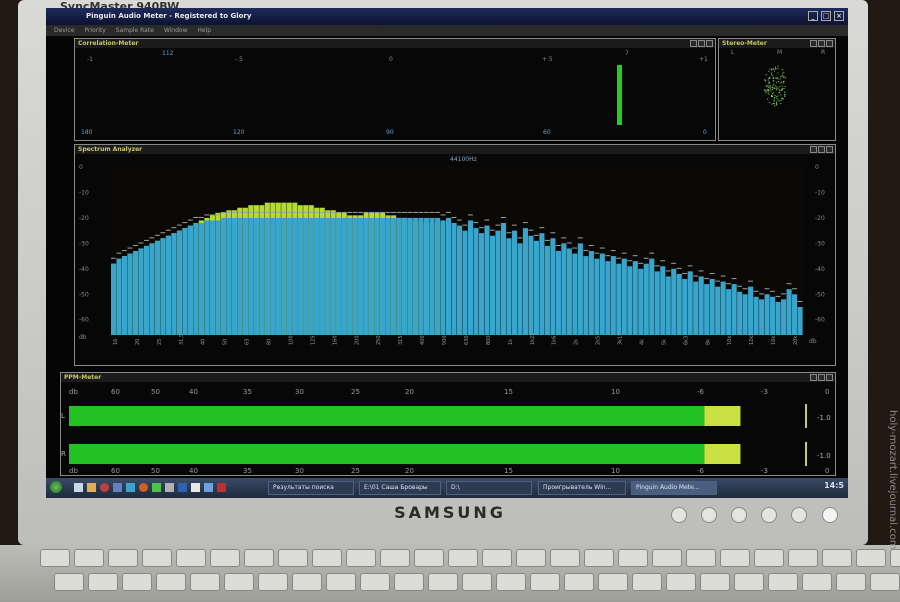 The height and width of the screenshot is (602, 900). I want to click on menu-window: Window, so click(176, 30).